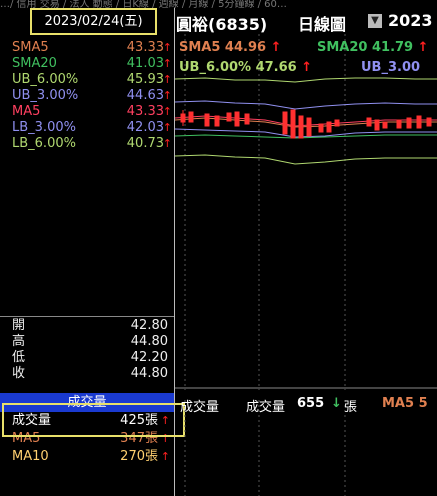  Describe the element at coordinates (145, 127) in the screenshot. I see `indicator-value: 42.03` at that location.